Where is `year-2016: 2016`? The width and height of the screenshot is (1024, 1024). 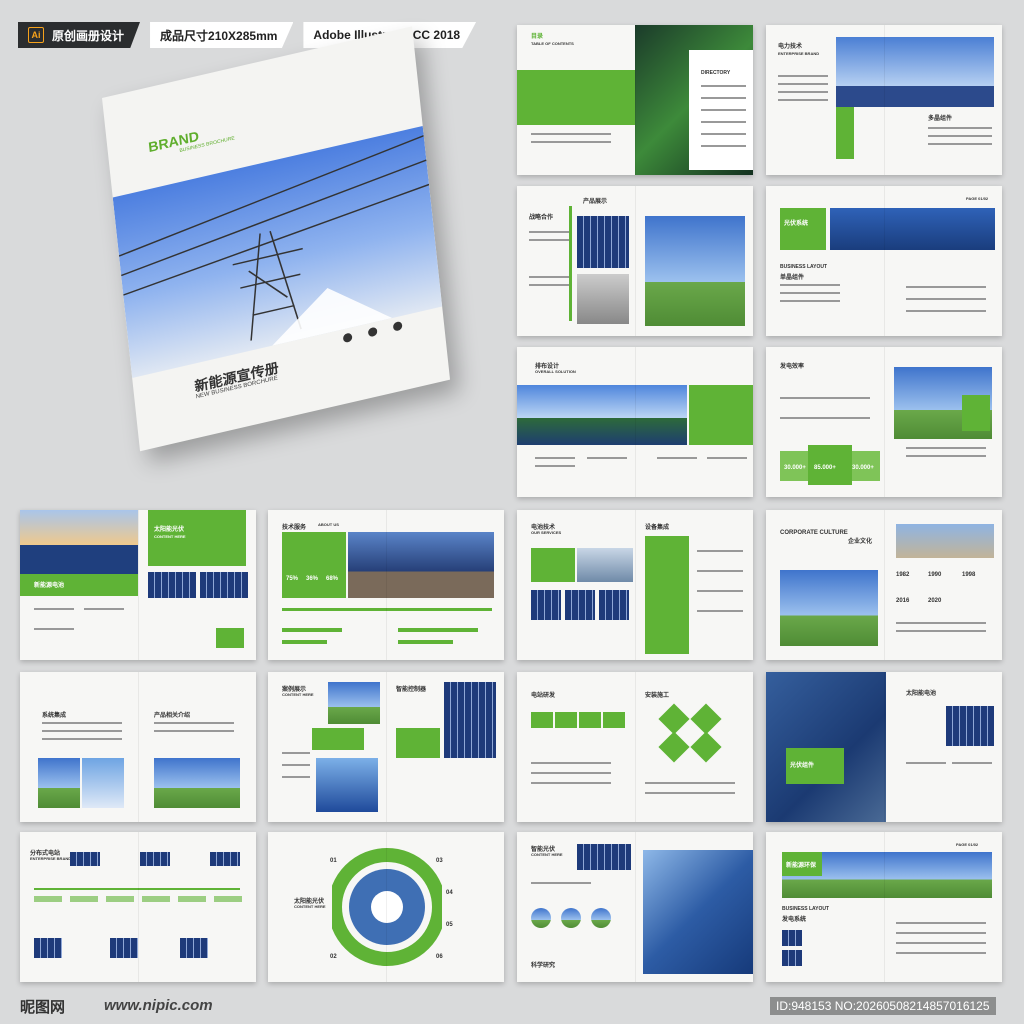 year-2016: 2016 is located at coordinates (903, 601).